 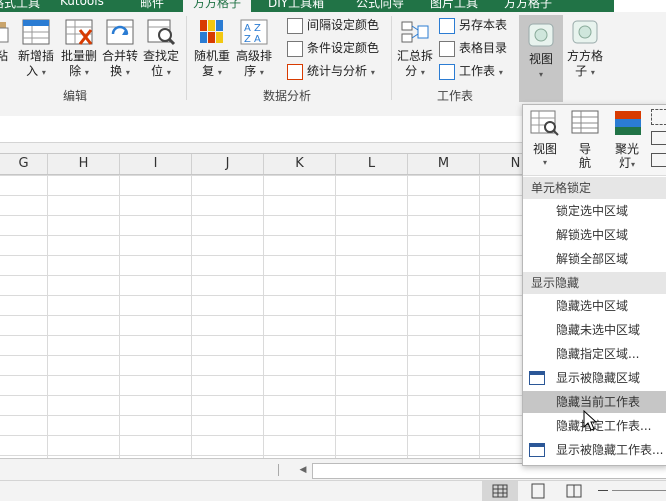 I want to click on view-dropdown-button: 视图 ▾, so click(x=541, y=58).